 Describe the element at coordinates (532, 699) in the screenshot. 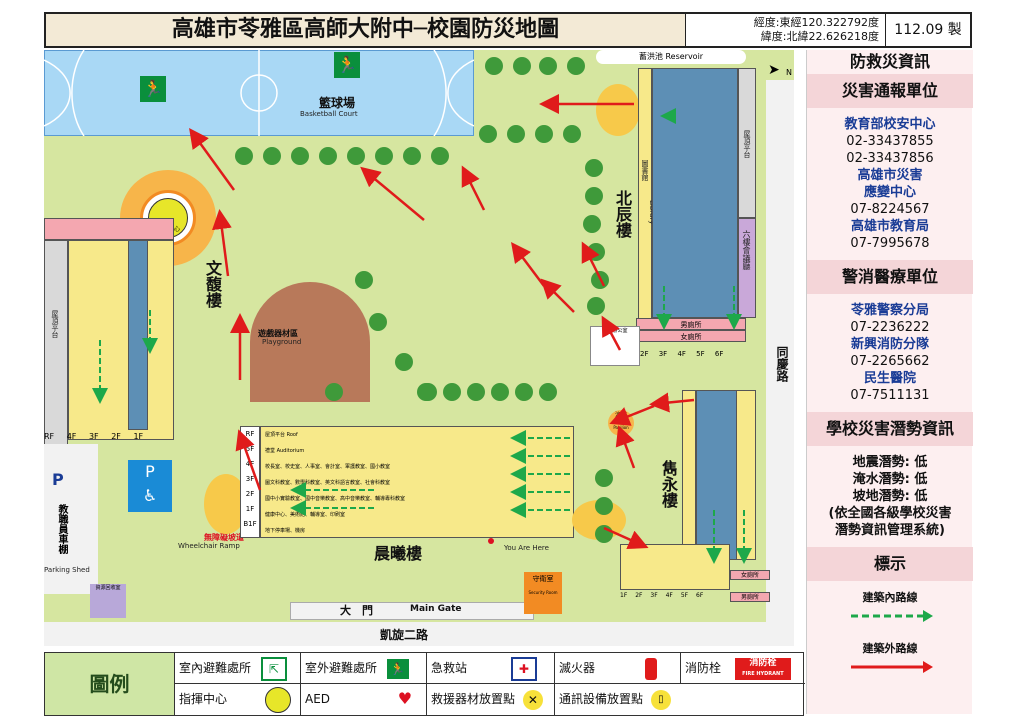

I see `rescue-tools-icon: ✕` at that location.